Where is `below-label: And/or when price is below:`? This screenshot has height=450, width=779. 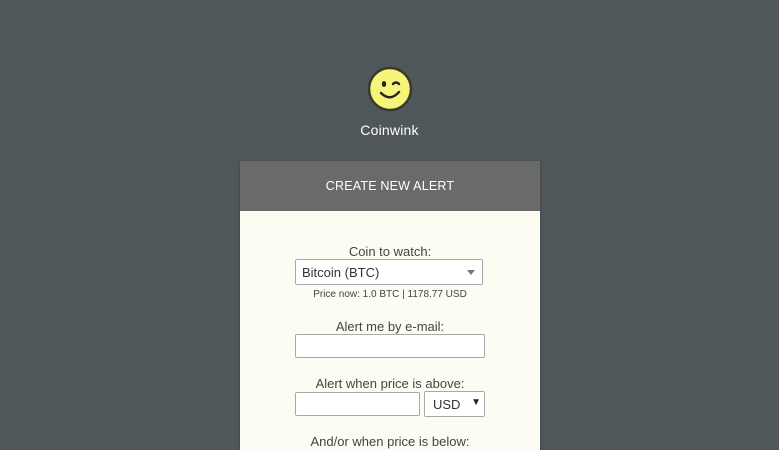
below-label: And/or when price is below: is located at coordinates (390, 441).